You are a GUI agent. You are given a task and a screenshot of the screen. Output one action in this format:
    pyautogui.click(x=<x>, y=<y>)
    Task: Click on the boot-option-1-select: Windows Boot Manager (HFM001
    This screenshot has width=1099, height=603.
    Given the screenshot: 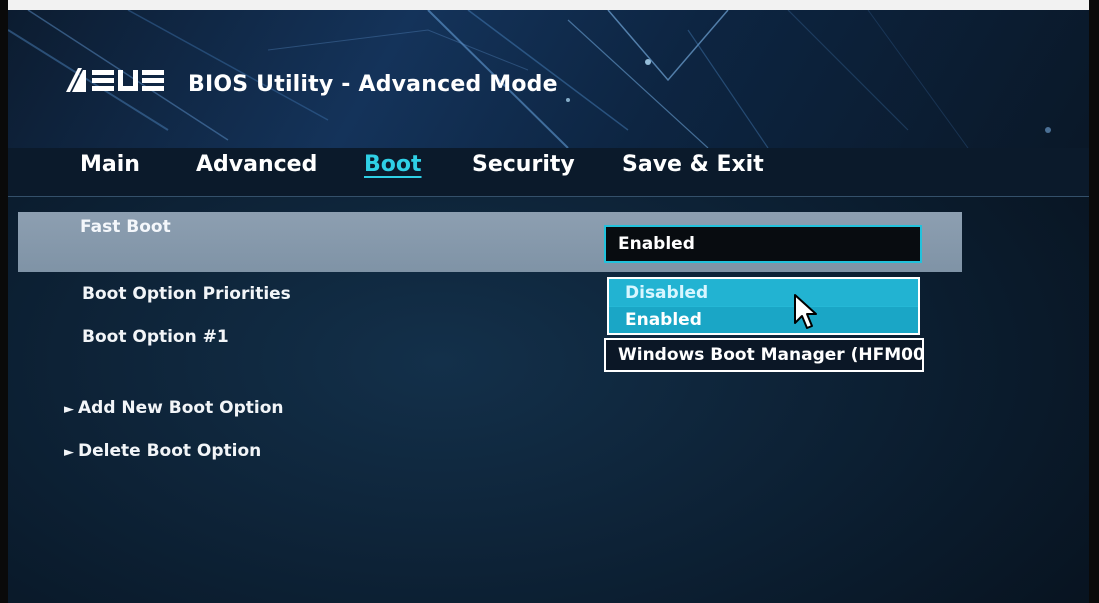 What is the action you would take?
    pyautogui.click(x=764, y=355)
    